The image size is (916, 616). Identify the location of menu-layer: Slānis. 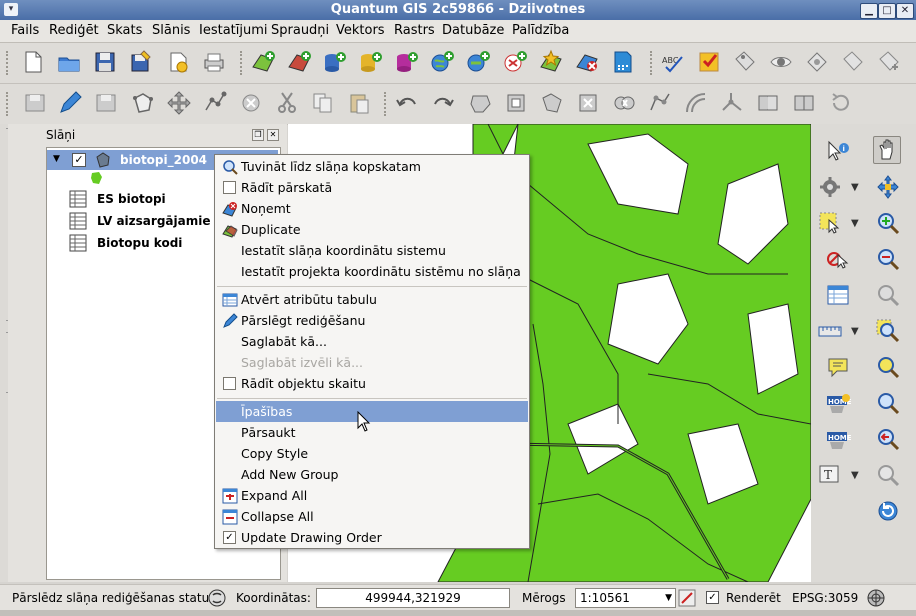
(171, 30).